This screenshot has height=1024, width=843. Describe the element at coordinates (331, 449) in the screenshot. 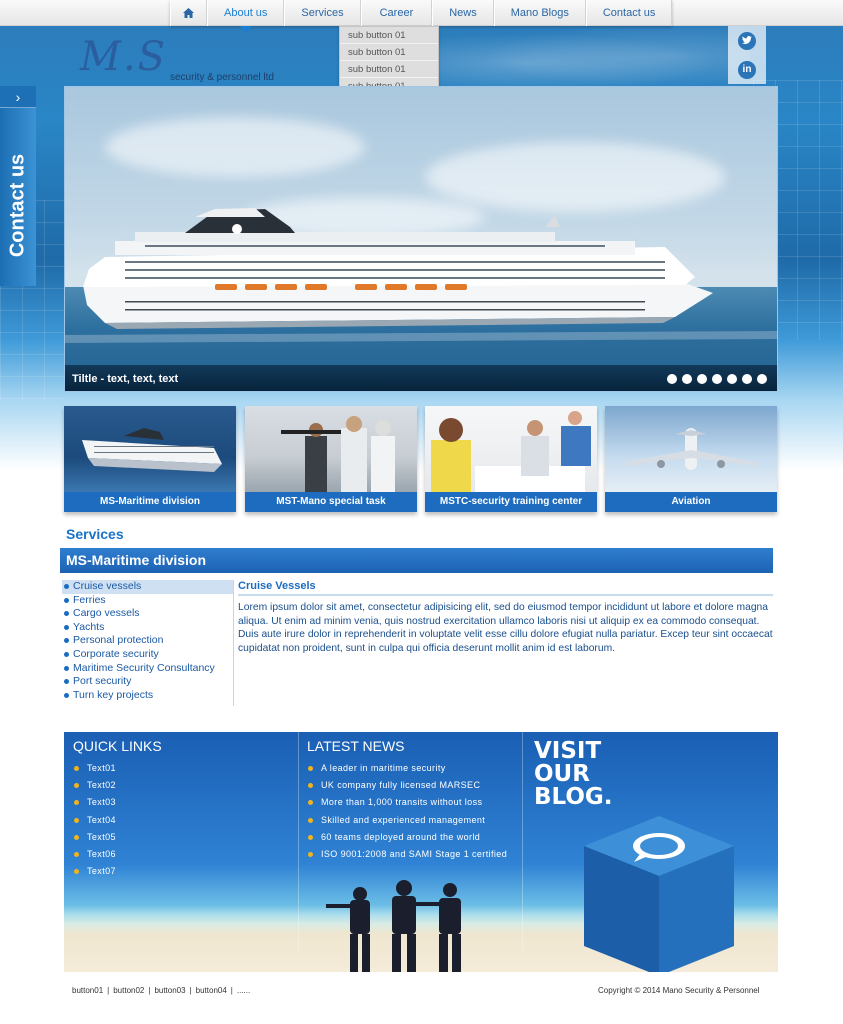

I see `special-task-image` at that location.